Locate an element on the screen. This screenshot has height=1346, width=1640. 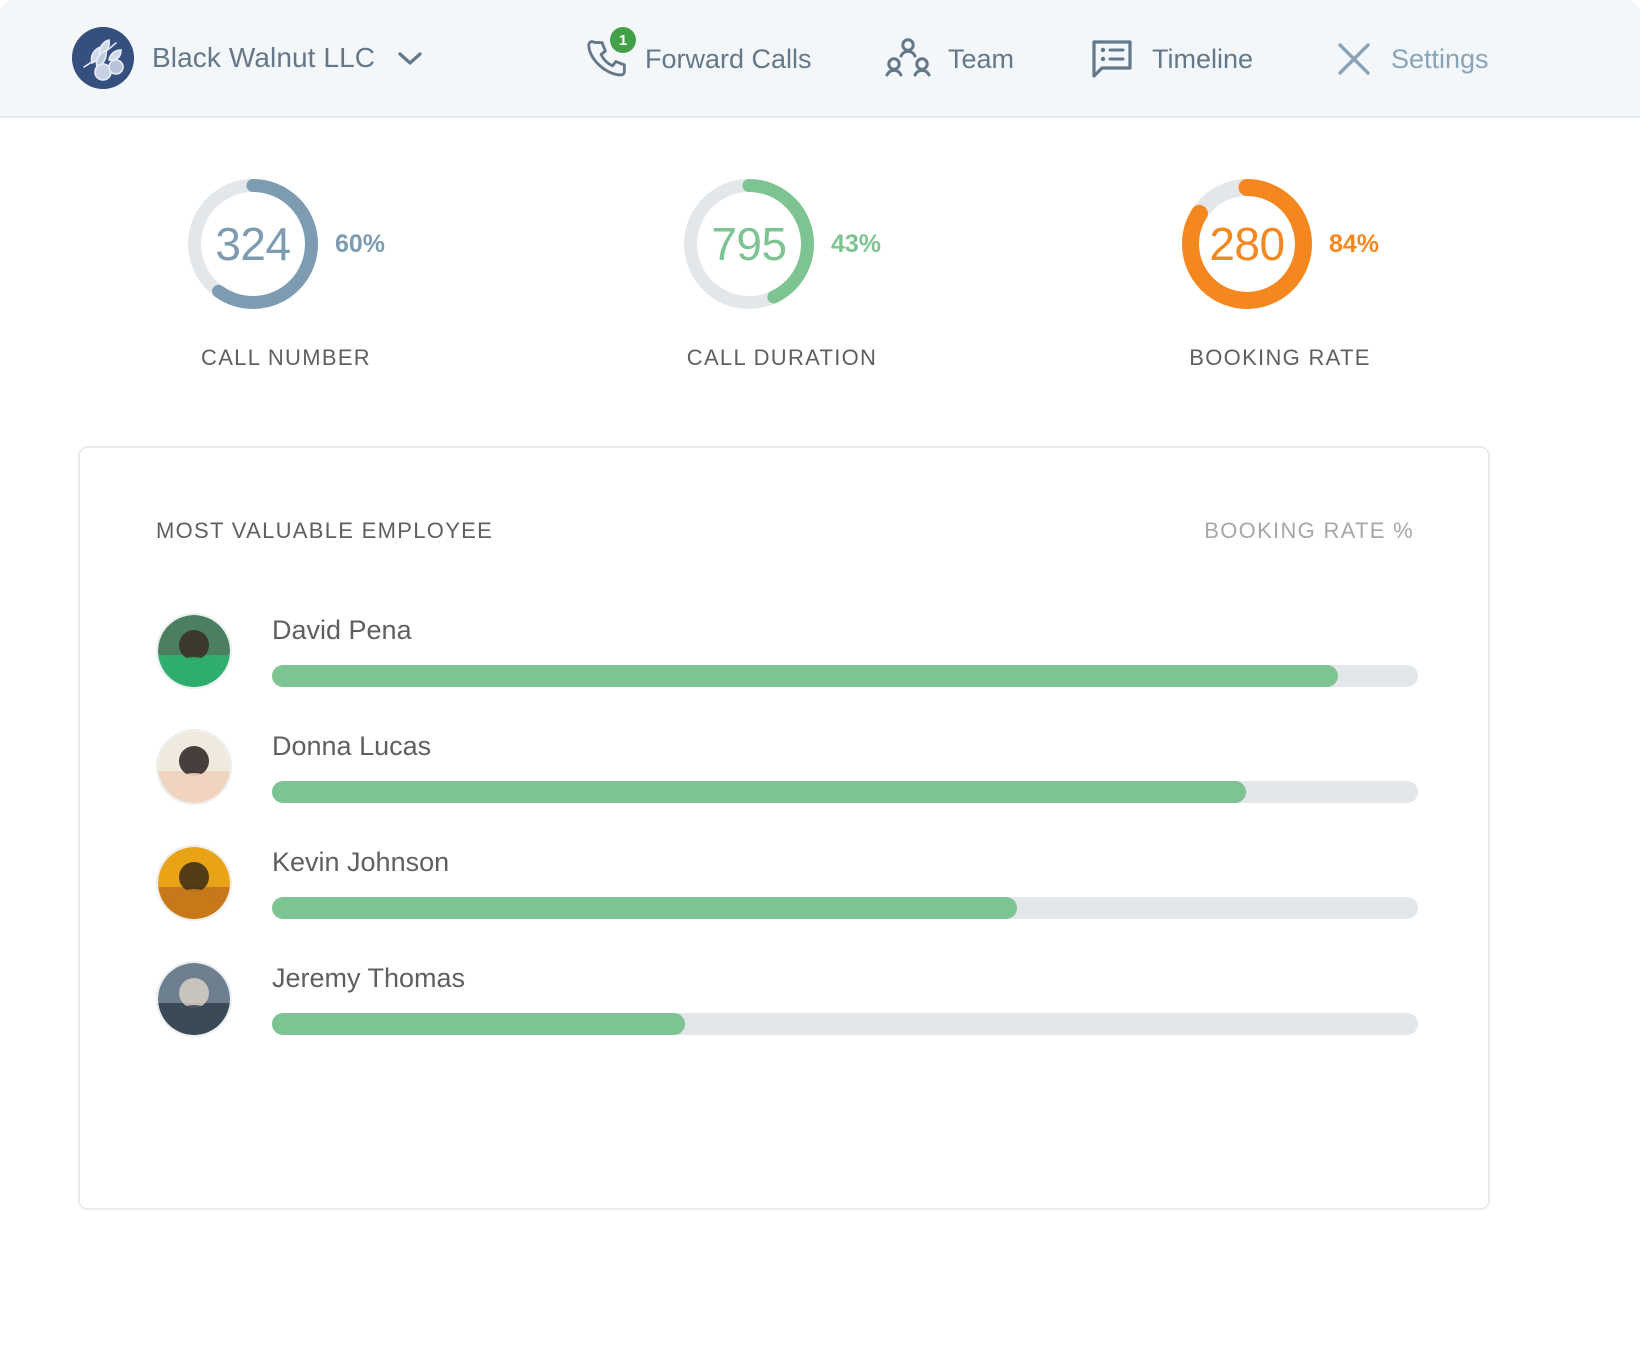
nav-item-settings: Settings is located at coordinates (1411, 59).